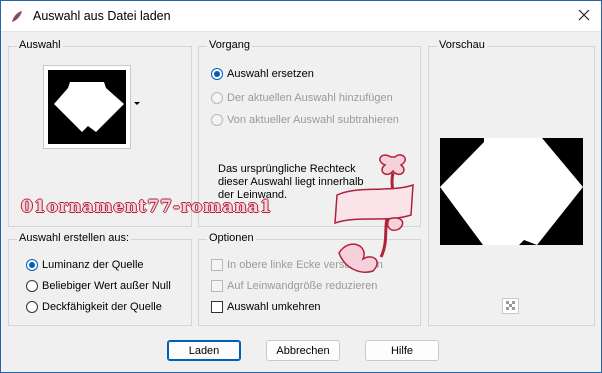 This screenshot has height=373, width=602. Describe the element at coordinates (229, 45) in the screenshot. I see `vorgang-group-label: Vorgang` at that location.